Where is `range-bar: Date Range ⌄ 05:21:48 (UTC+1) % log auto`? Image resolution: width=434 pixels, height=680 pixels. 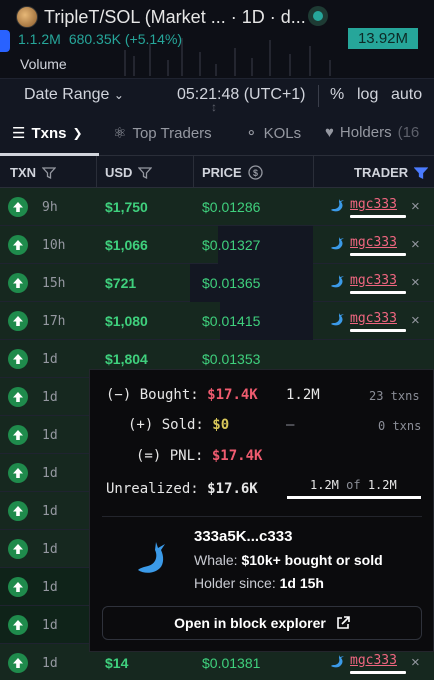 range-bar: Date Range ⌄ 05:21:48 (UTC+1) % log auto is located at coordinates (217, 96).